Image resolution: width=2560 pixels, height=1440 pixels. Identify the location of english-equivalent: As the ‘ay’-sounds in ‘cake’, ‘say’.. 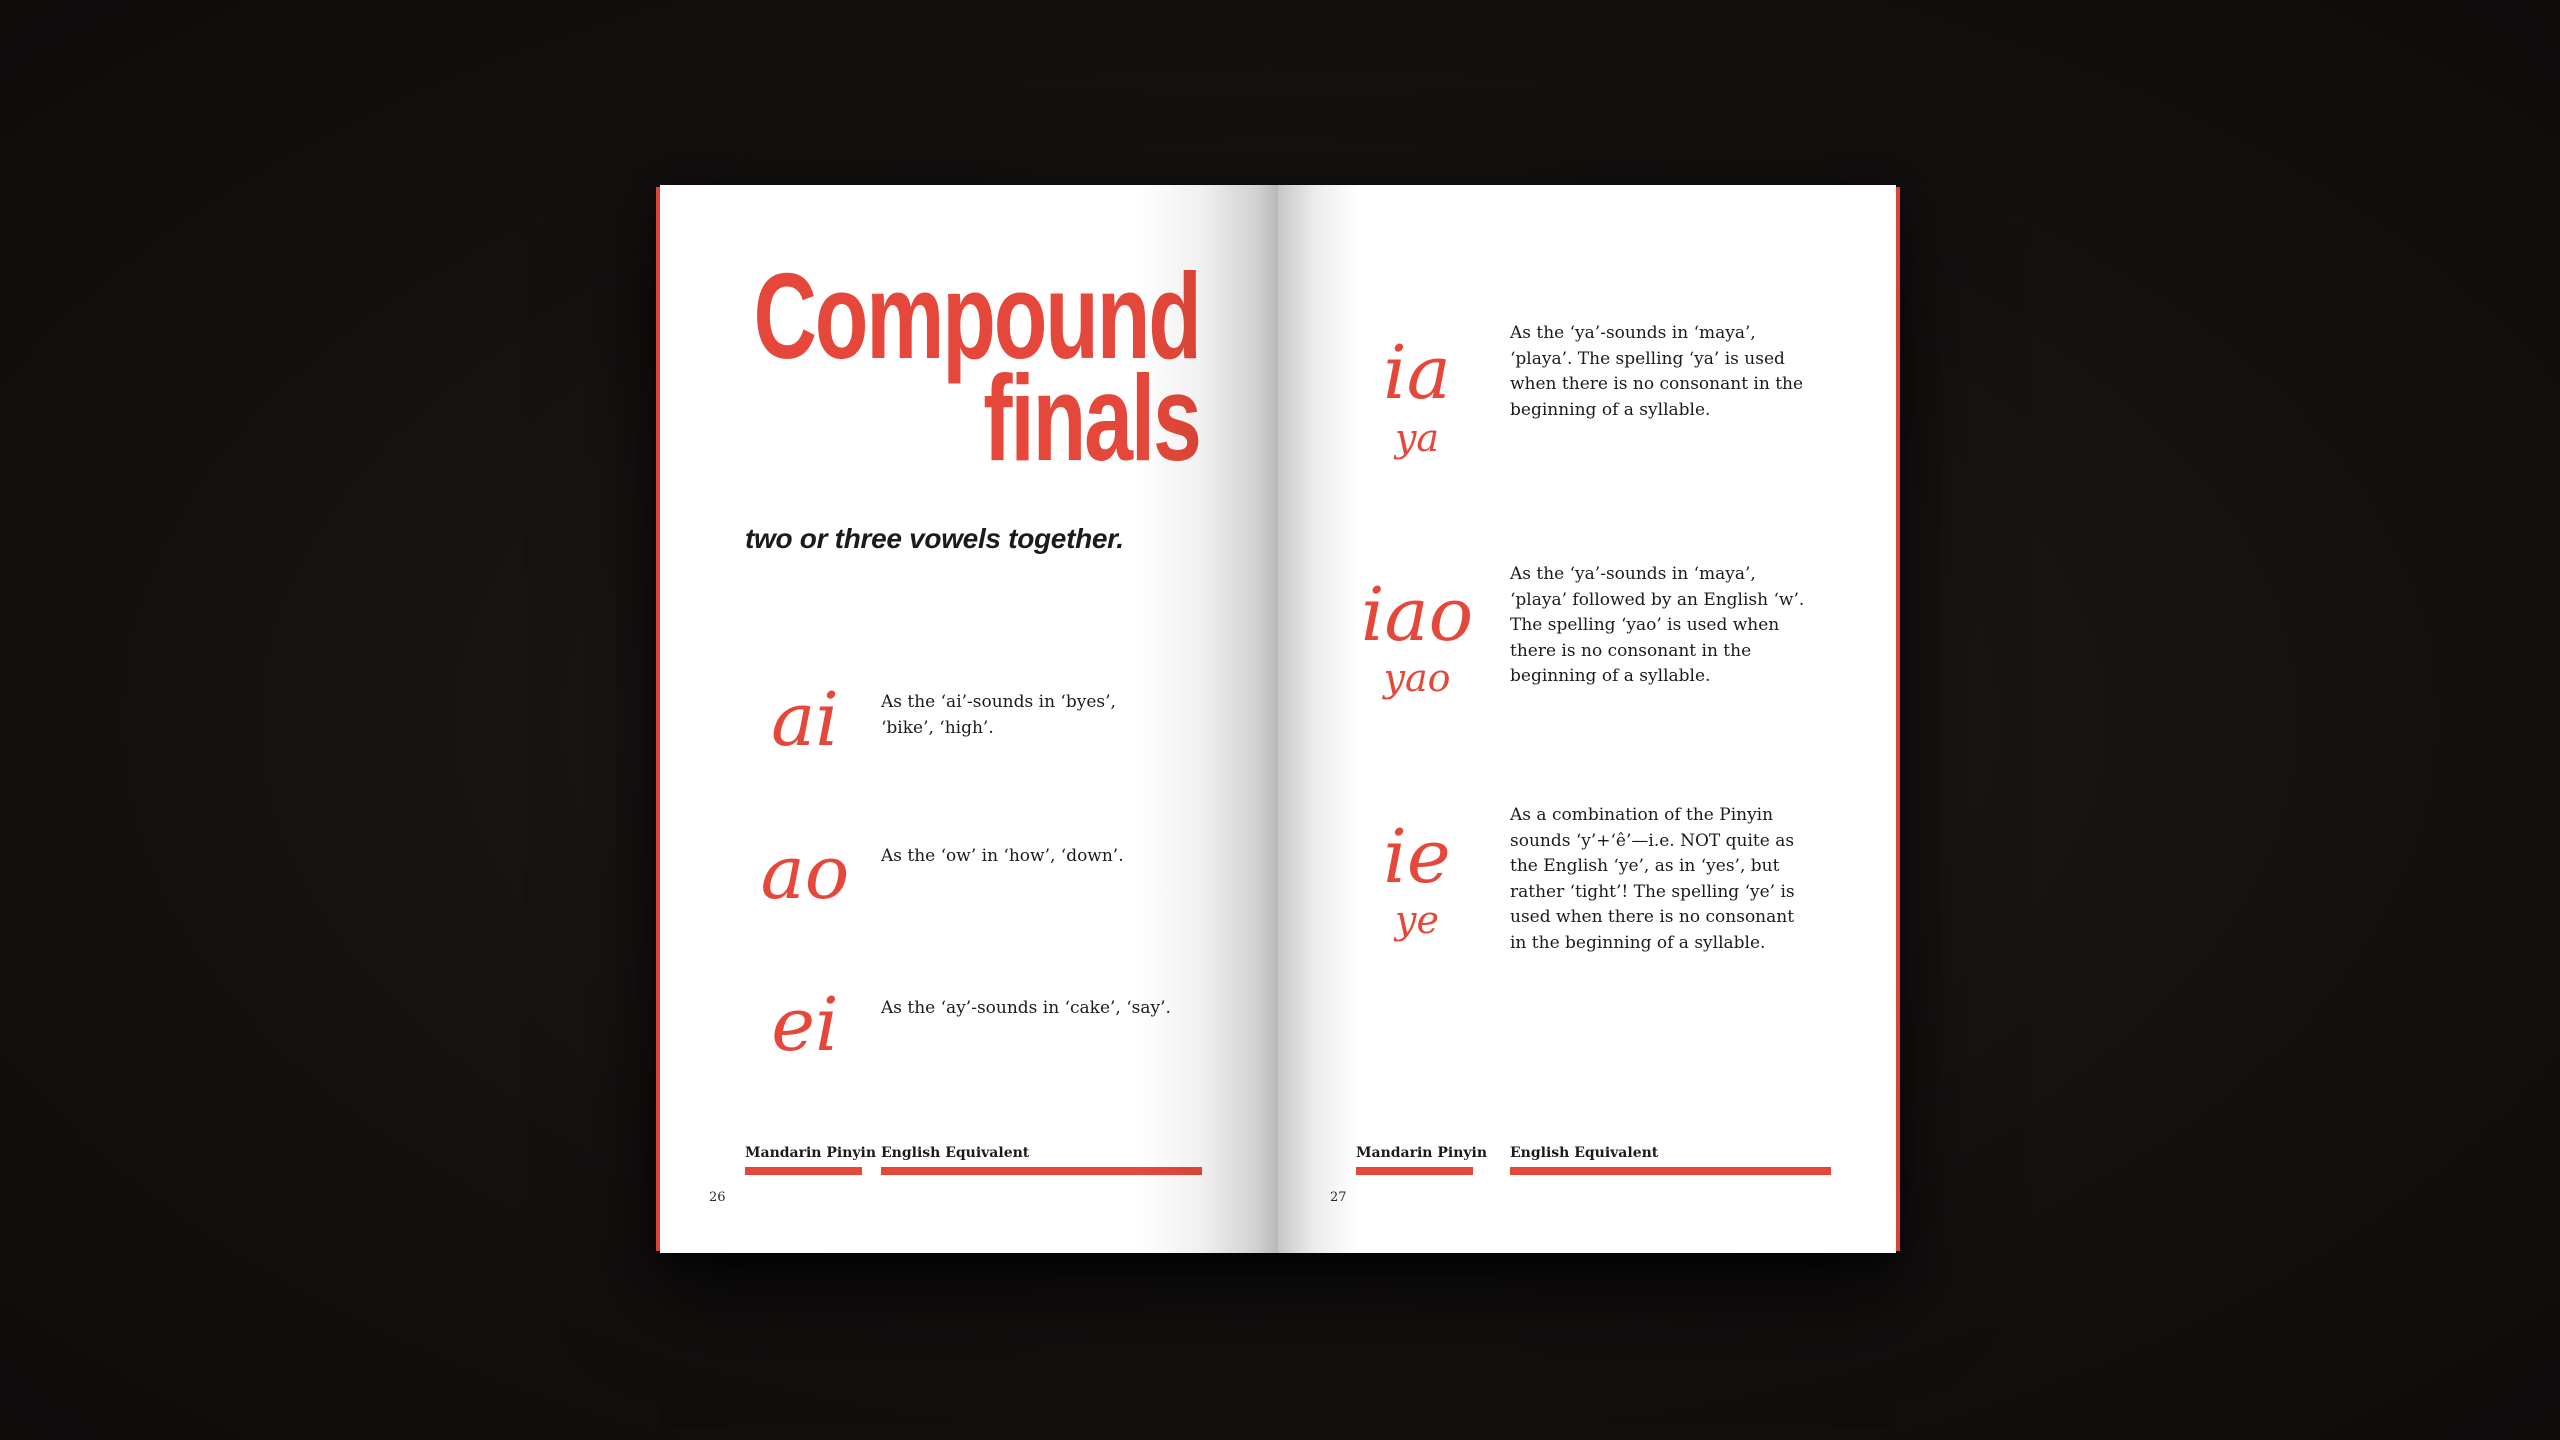
(1026, 1008).